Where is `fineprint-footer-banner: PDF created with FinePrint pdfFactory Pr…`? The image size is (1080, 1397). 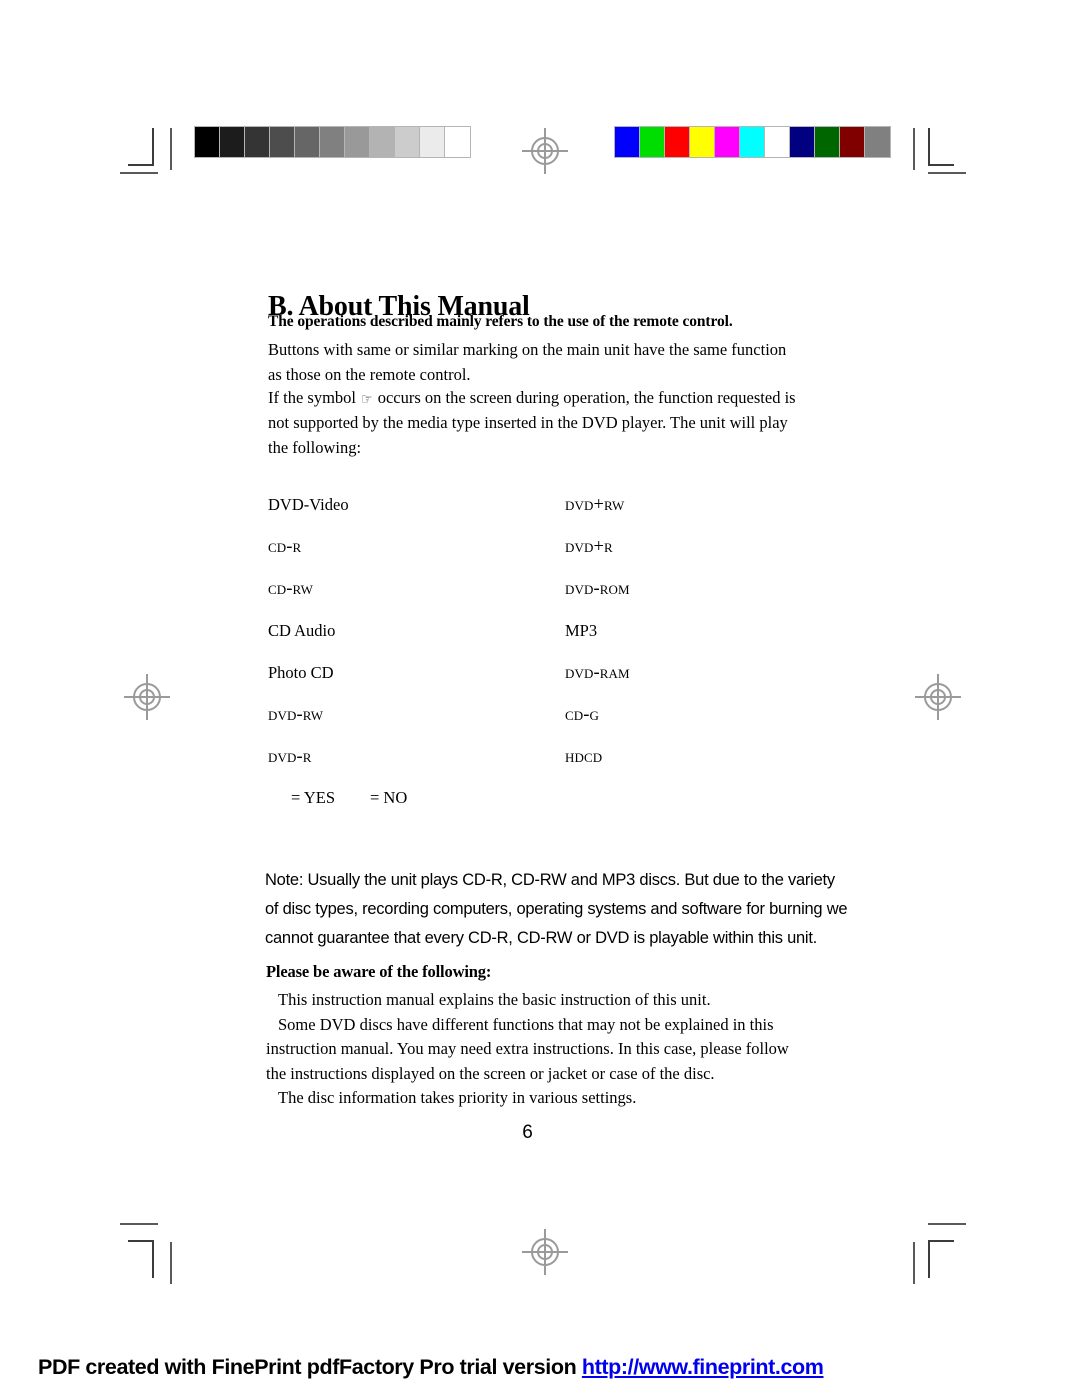
fineprint-footer-banner: PDF created with FinePrint pdfFactory Pr… is located at coordinates (543, 1367).